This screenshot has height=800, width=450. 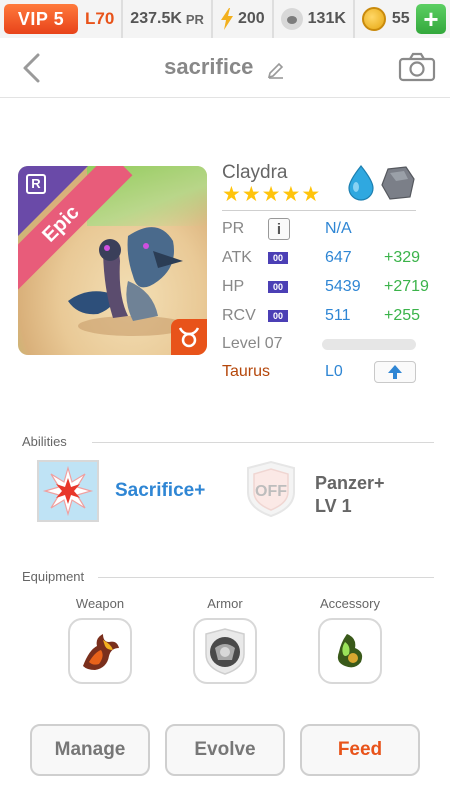 I want to click on hp-value: 5439, so click(x=343, y=286).